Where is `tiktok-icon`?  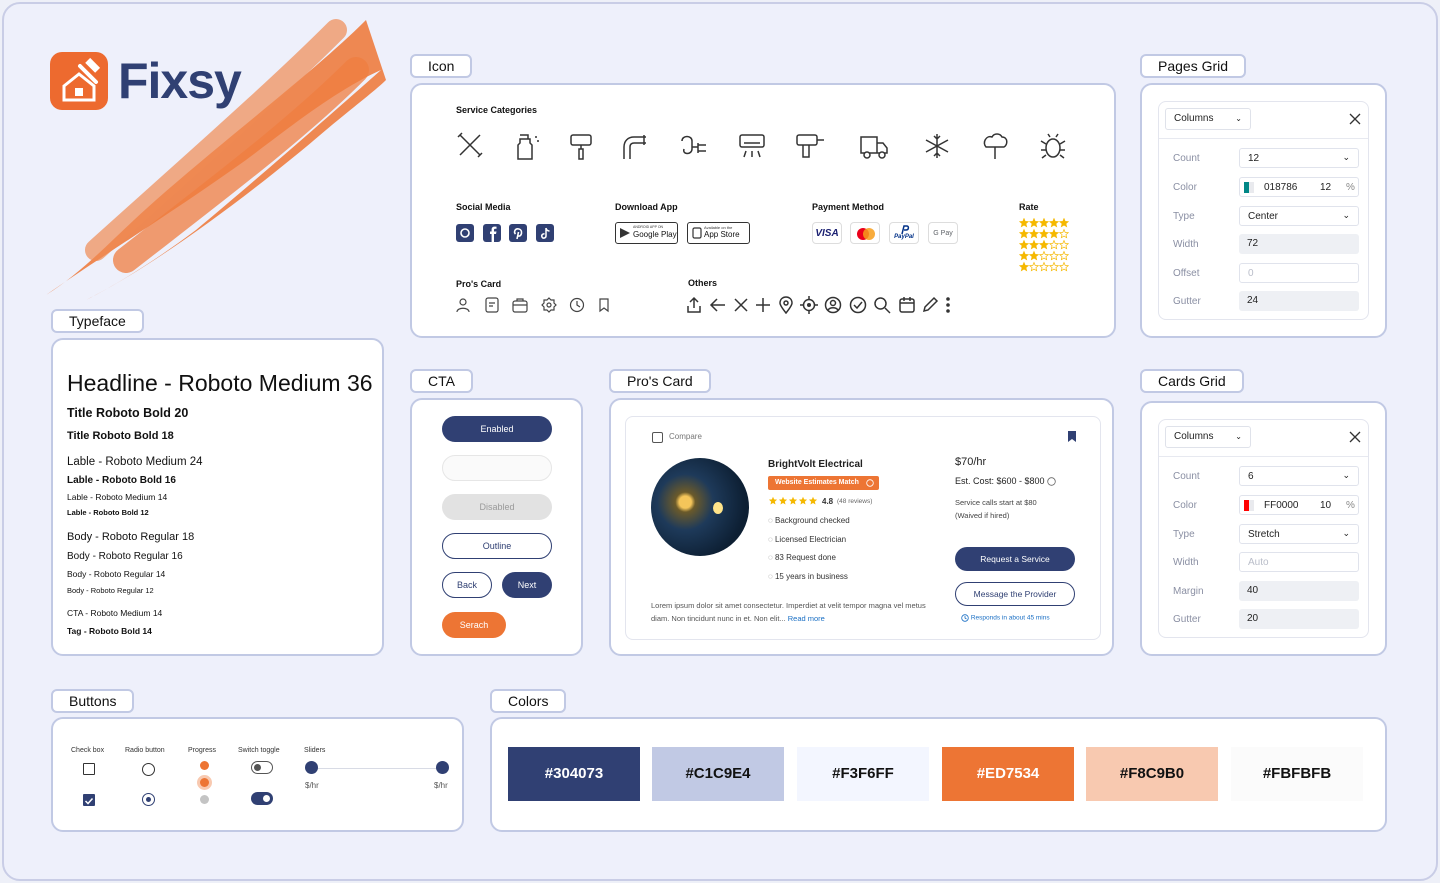 tiktok-icon is located at coordinates (545, 233).